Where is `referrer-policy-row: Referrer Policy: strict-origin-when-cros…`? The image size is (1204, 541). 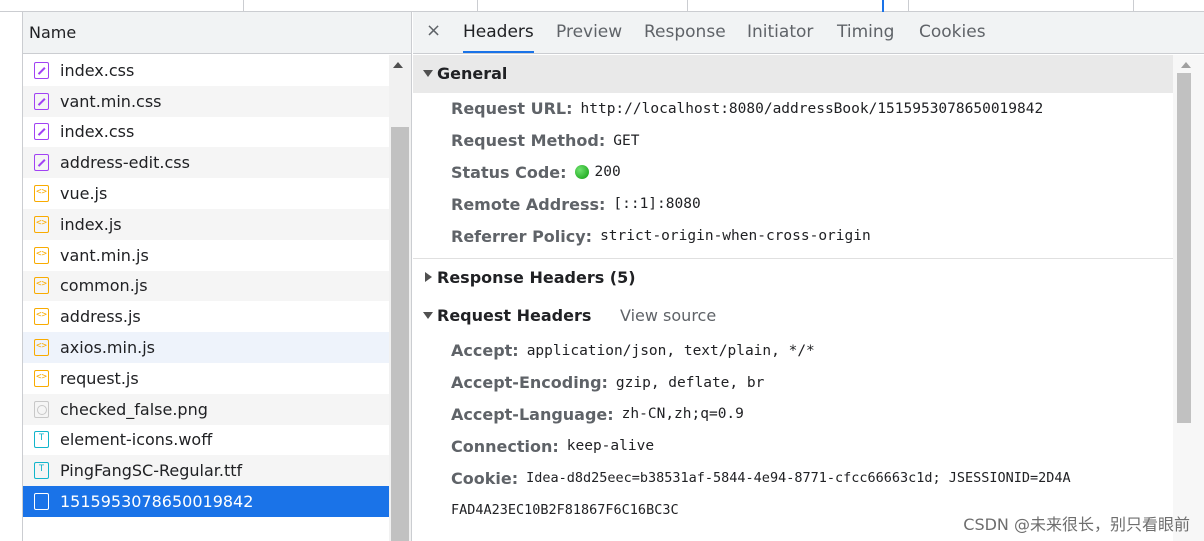 referrer-policy-row: Referrer Policy: strict-origin-when-cros… is located at coordinates (793, 236).